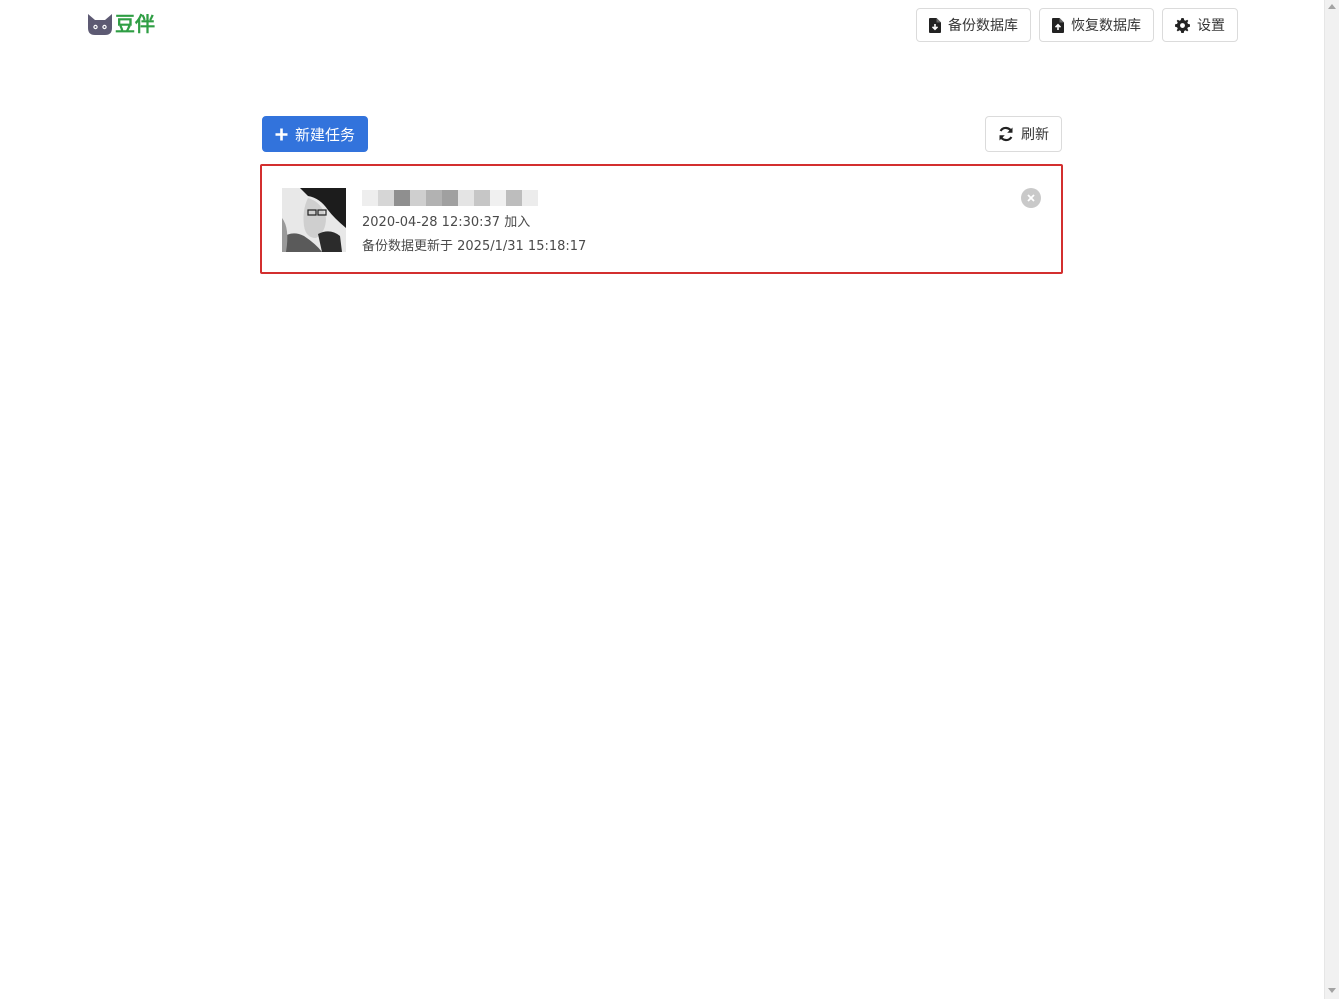 The width and height of the screenshot is (1339, 999). What do you see at coordinates (1331, 499) in the screenshot?
I see `page-scrollbar` at bounding box center [1331, 499].